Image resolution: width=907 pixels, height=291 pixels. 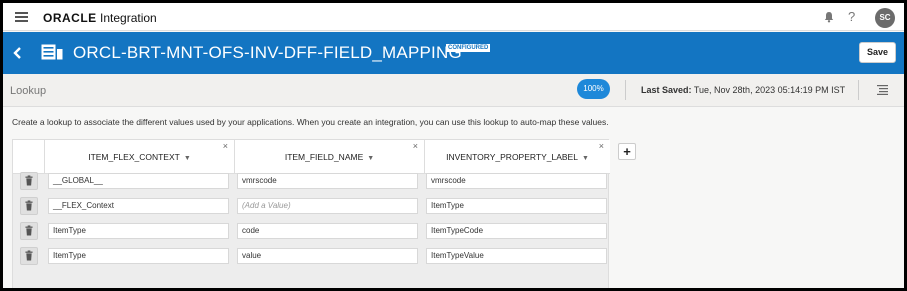 What do you see at coordinates (666, 90) in the screenshot?
I see `last-saved-label: Last Saved:` at bounding box center [666, 90].